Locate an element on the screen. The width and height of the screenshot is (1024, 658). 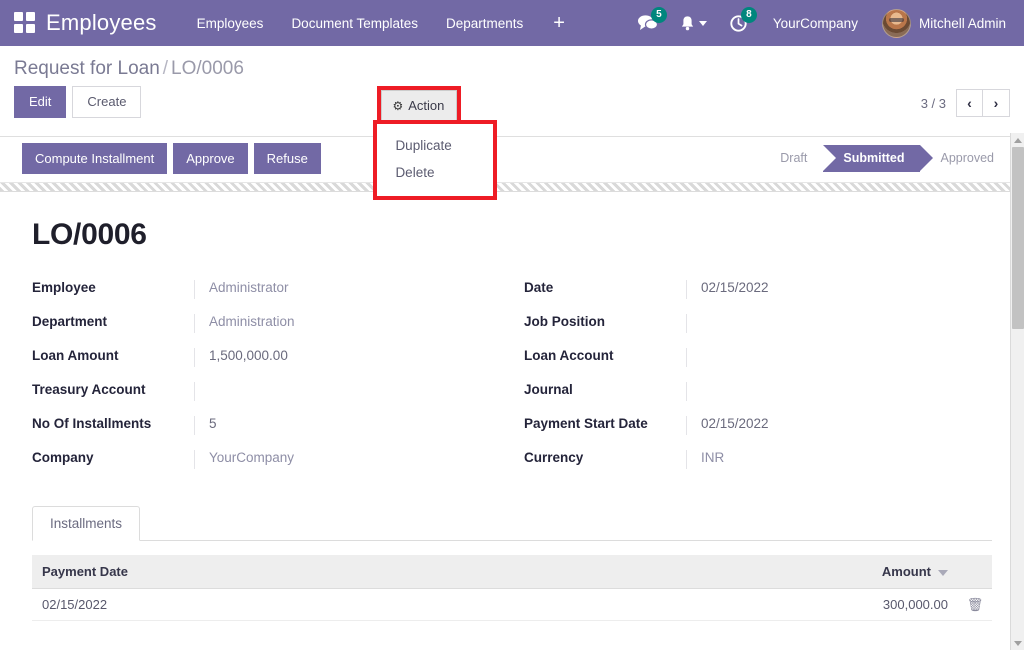
user-name-label: Mitchell Admin is located at coordinates (962, 23).